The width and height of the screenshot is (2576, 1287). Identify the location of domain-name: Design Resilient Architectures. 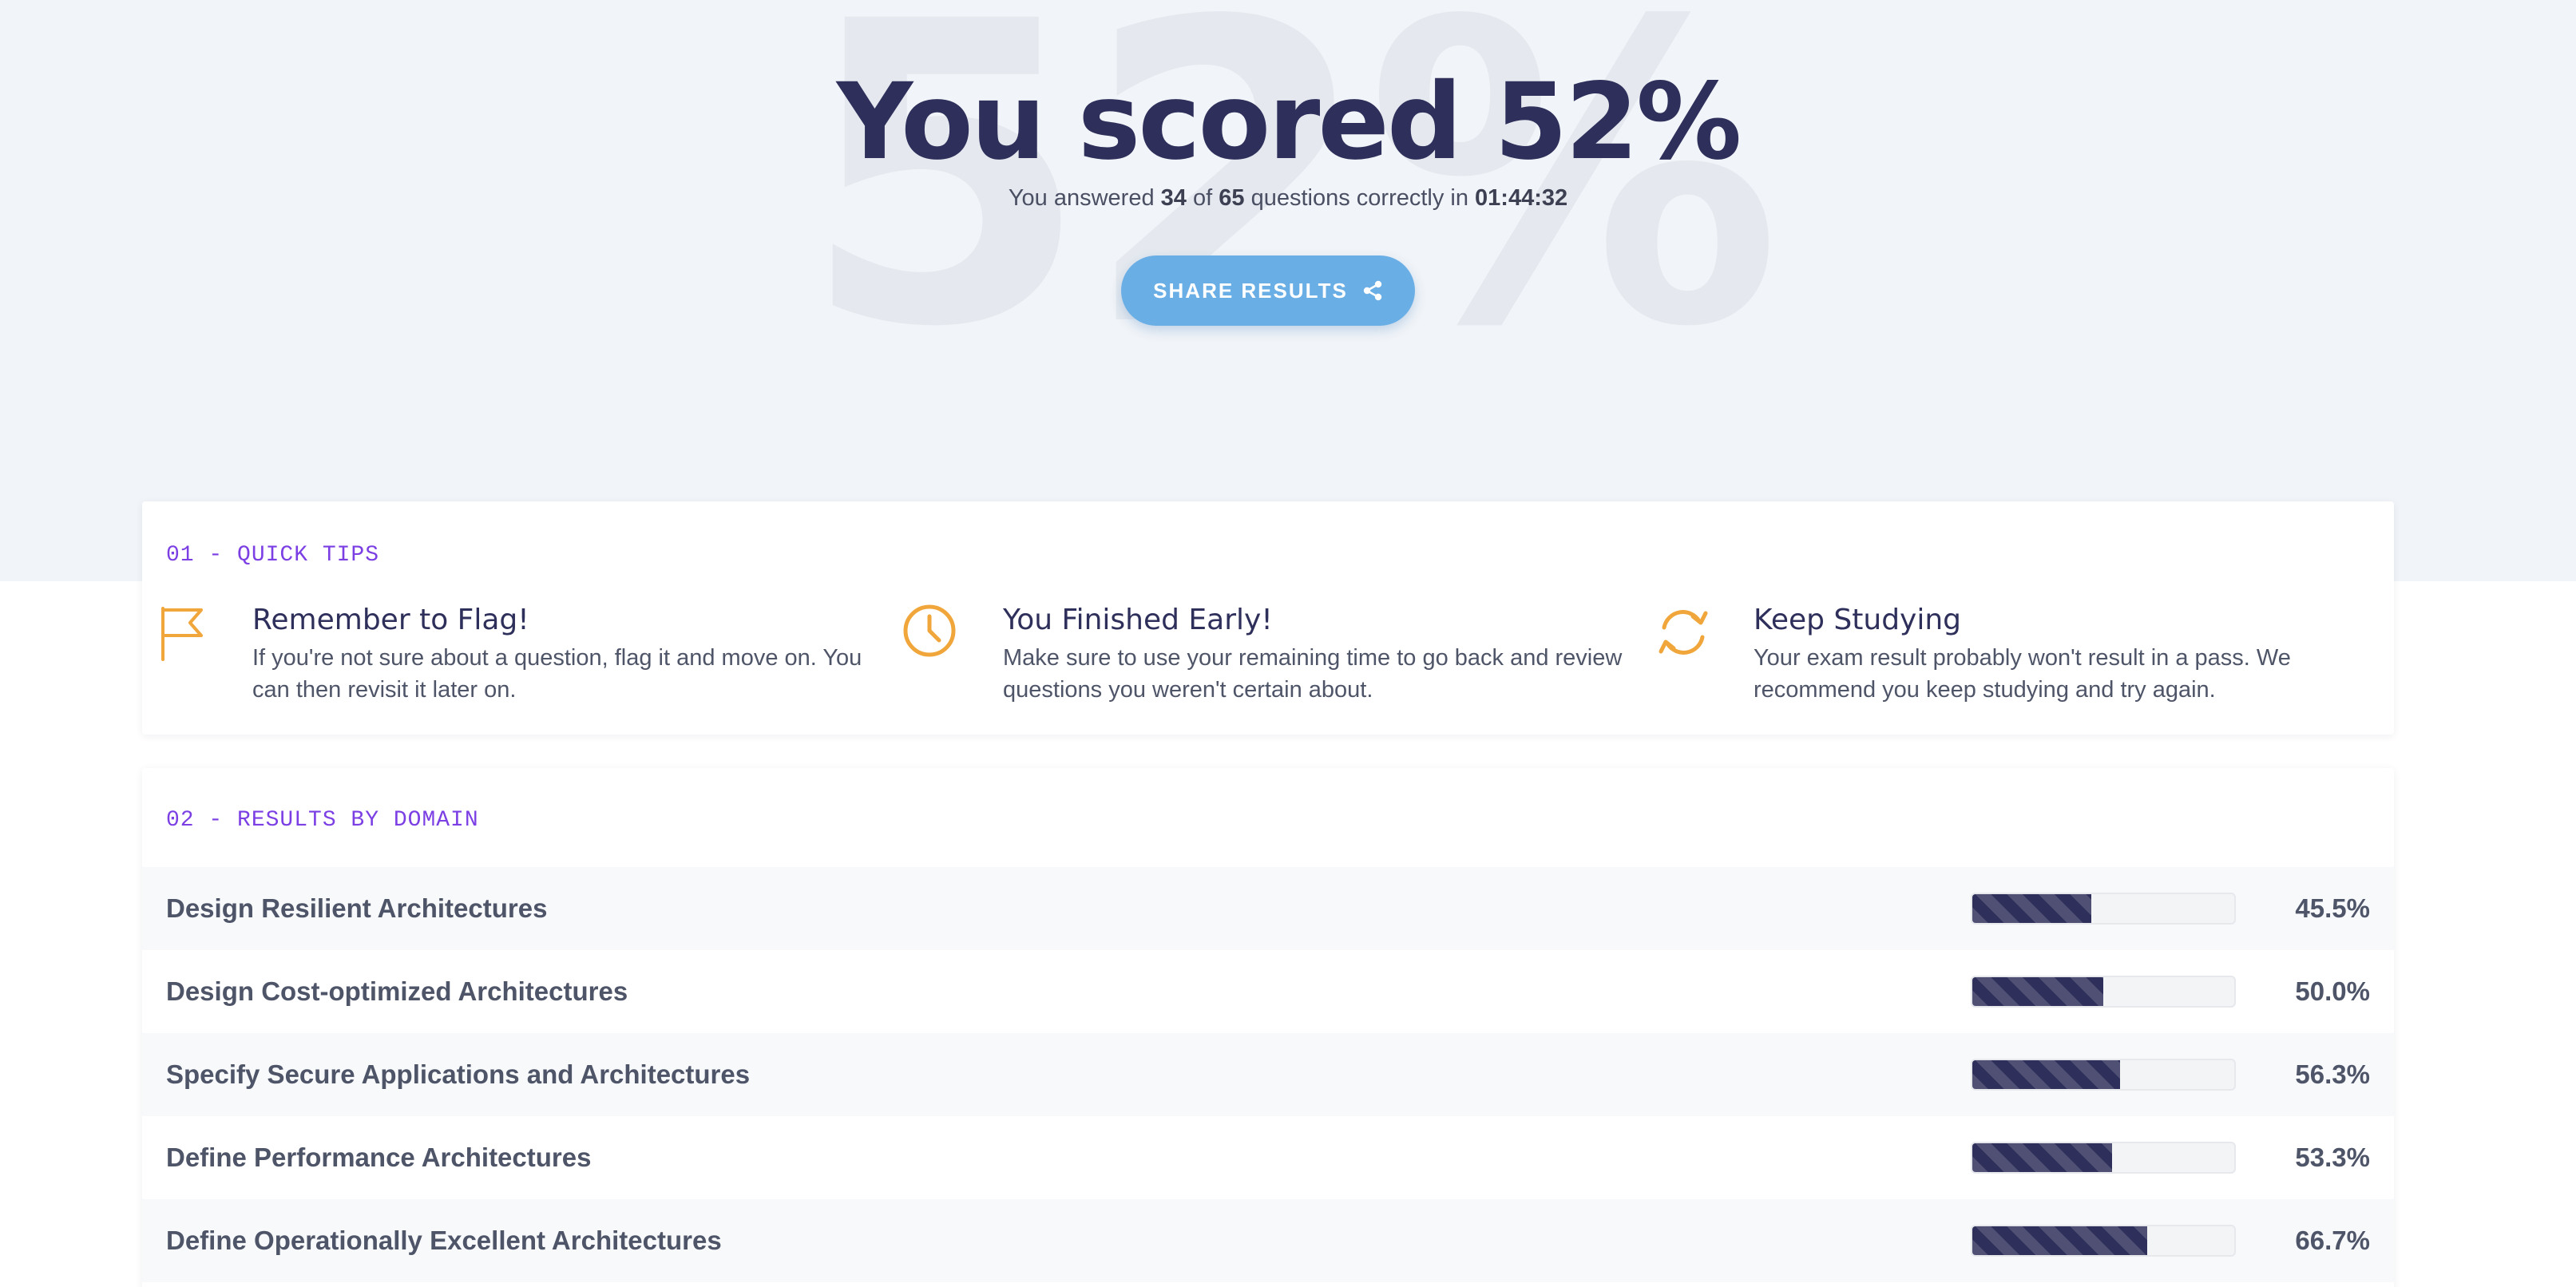
(357, 908).